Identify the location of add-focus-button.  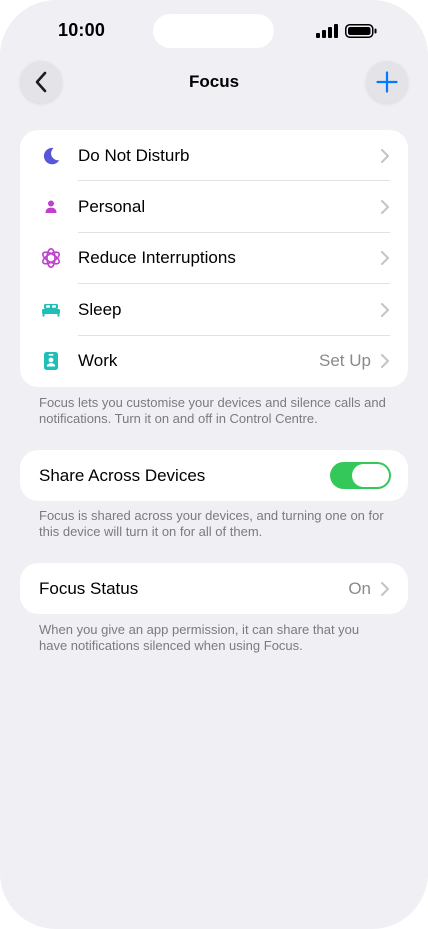
(387, 82).